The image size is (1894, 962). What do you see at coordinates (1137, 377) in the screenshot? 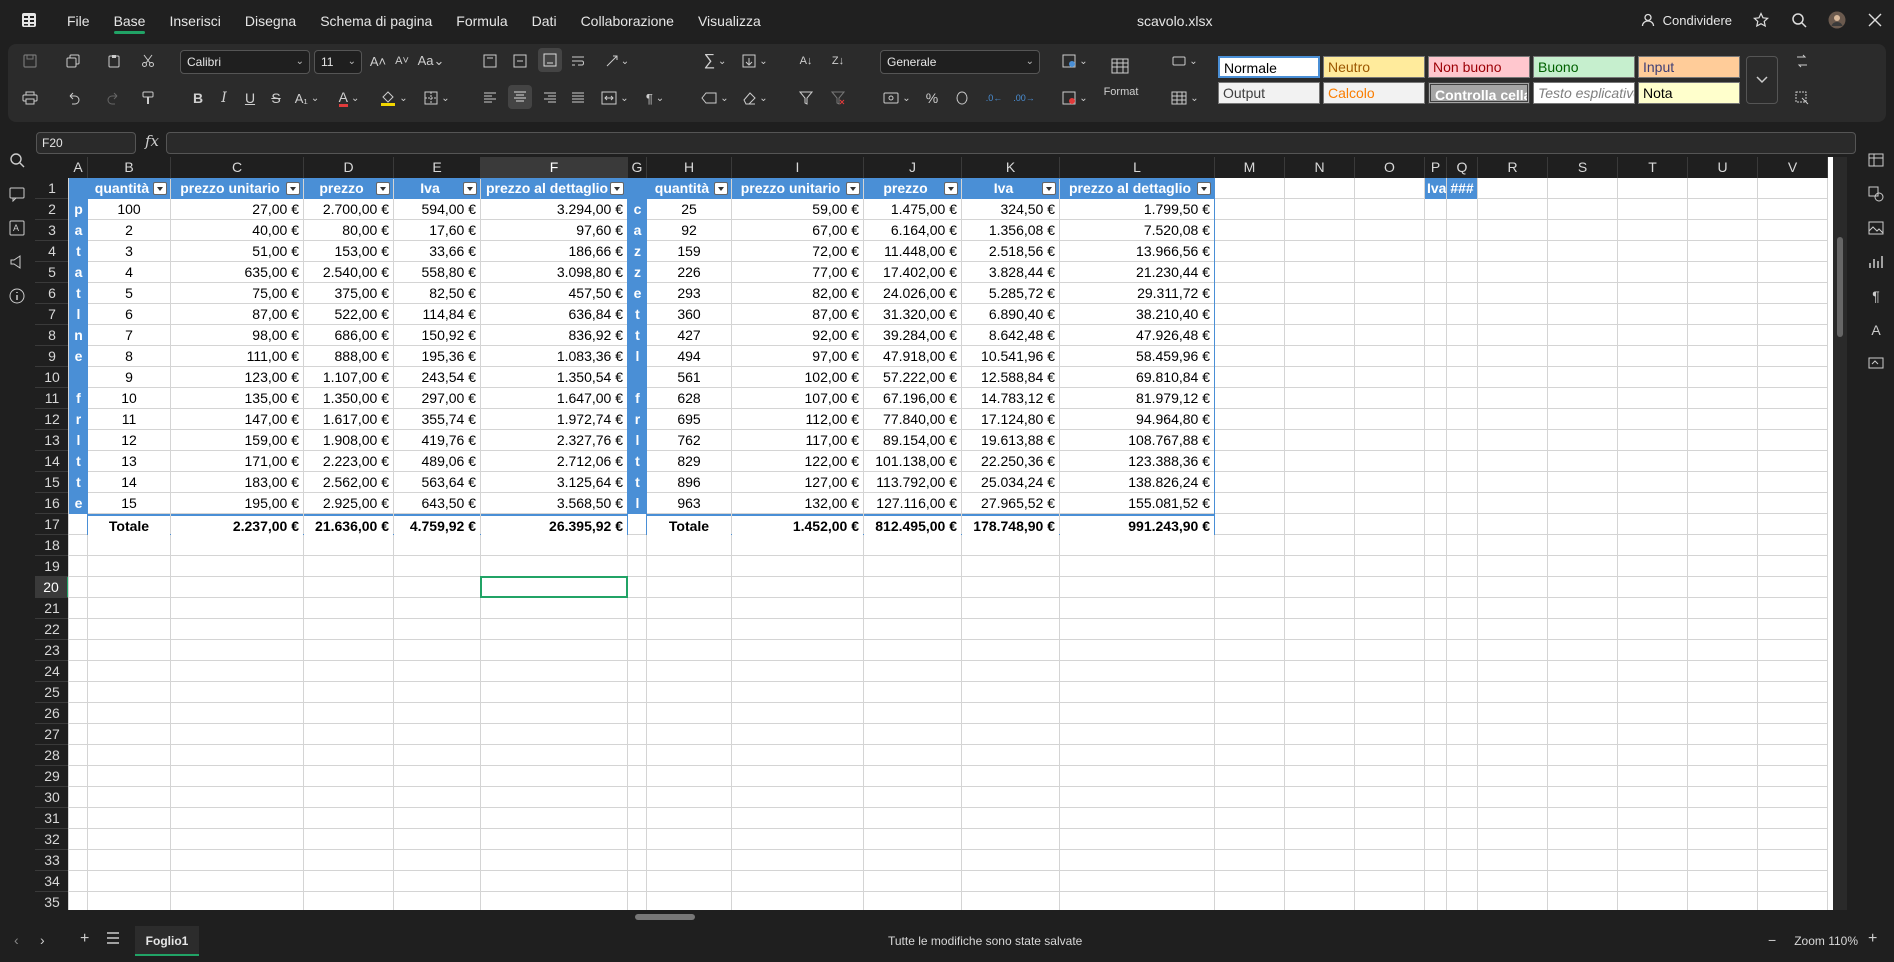
I see `table-cell: 69.810,84 €` at bounding box center [1137, 377].